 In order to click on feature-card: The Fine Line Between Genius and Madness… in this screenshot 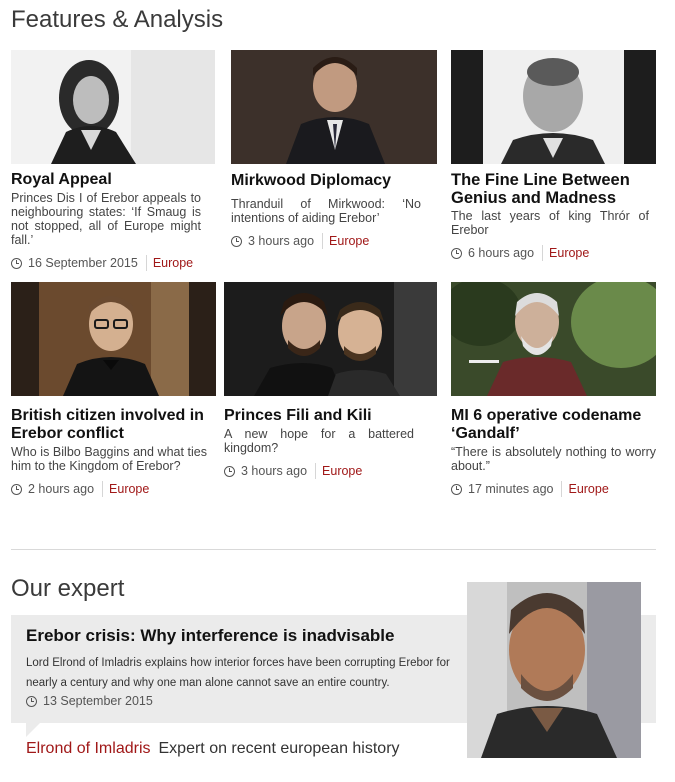, I will do `click(553, 155)`.